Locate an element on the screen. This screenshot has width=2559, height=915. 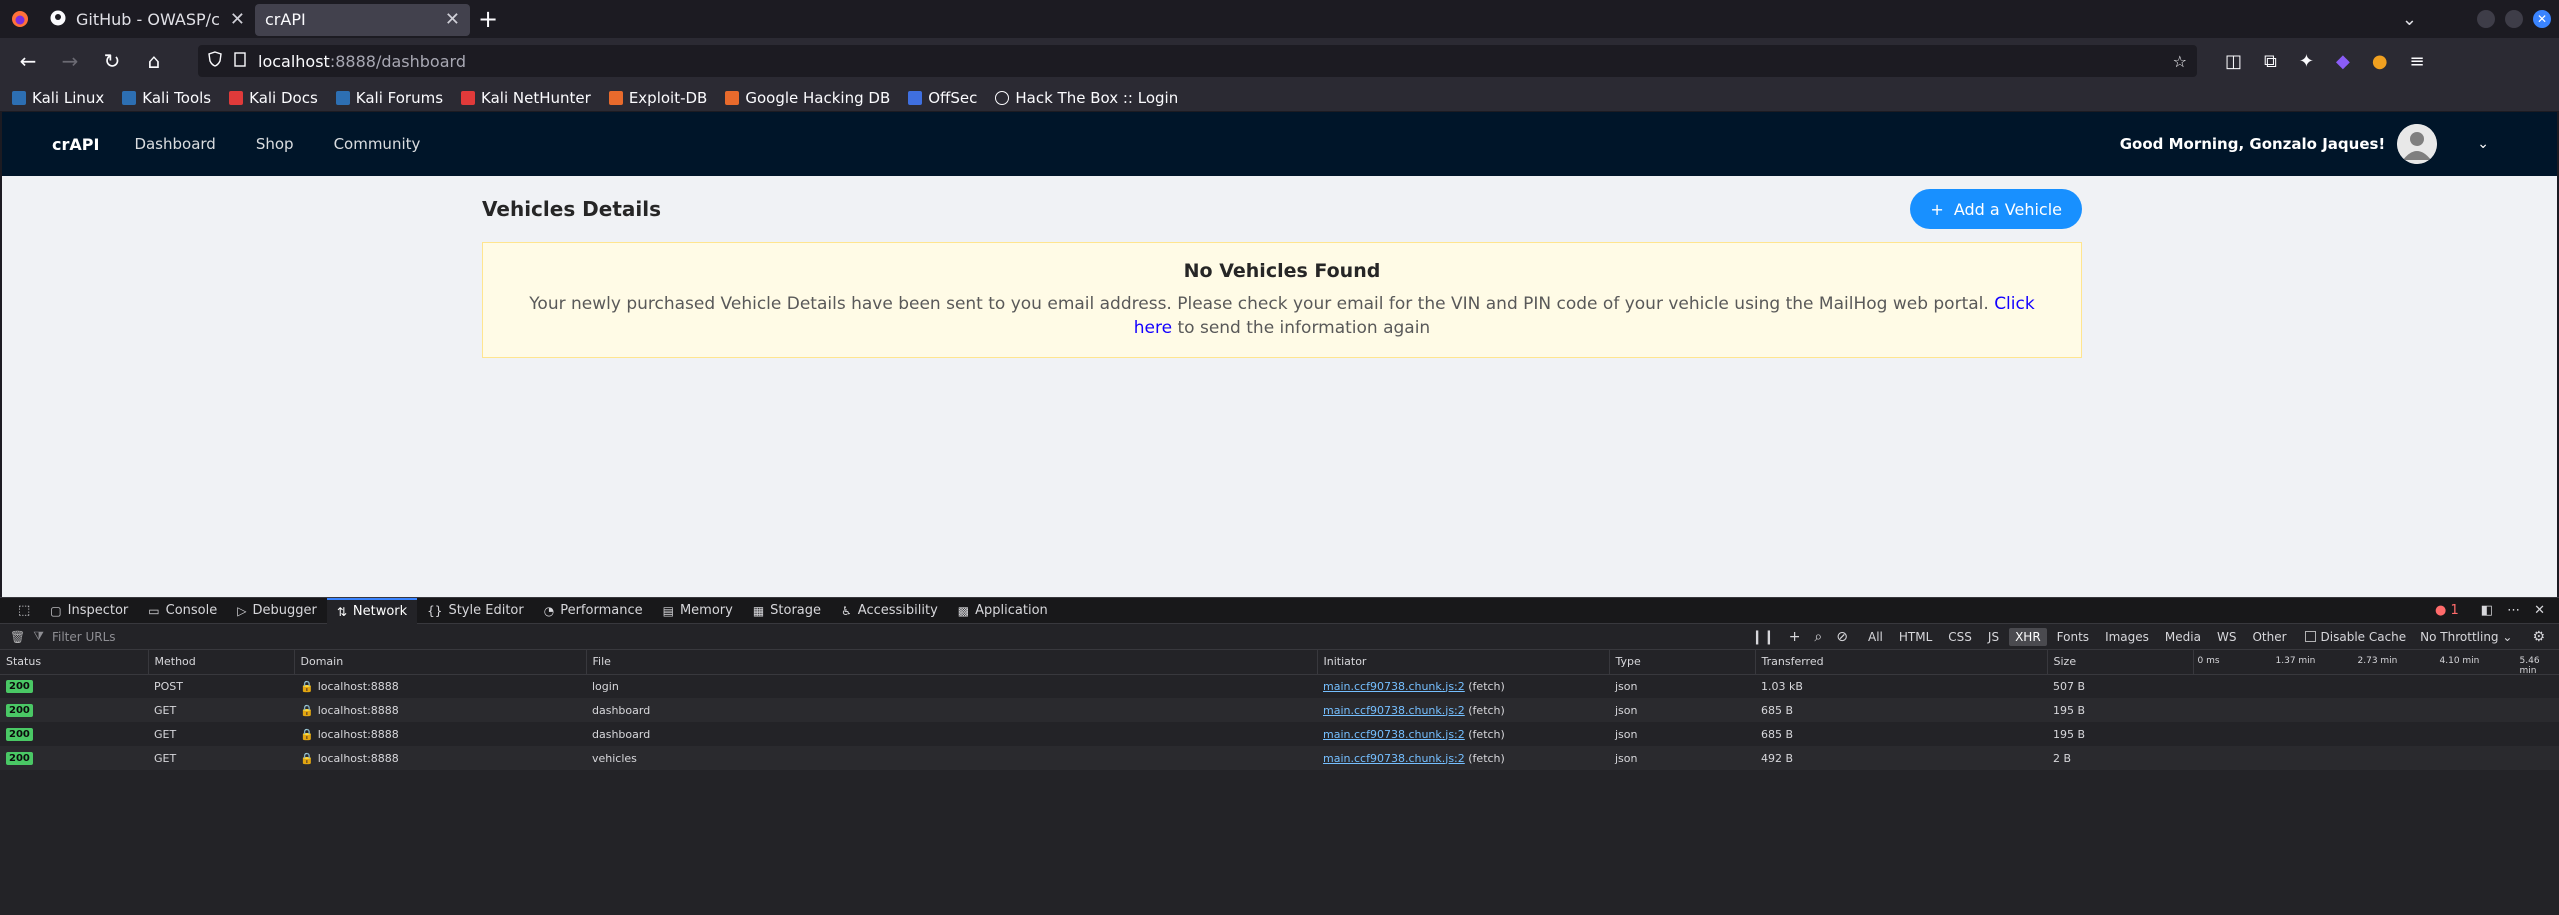
tab-debugger: ▷ Debugger is located at coordinates (277, 611).